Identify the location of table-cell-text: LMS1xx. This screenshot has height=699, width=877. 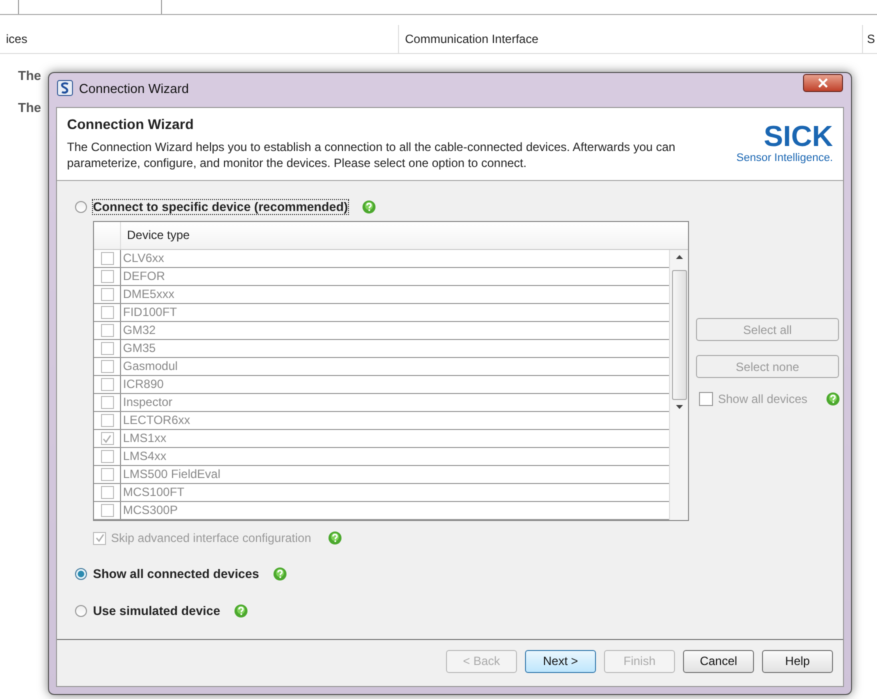
(144, 438).